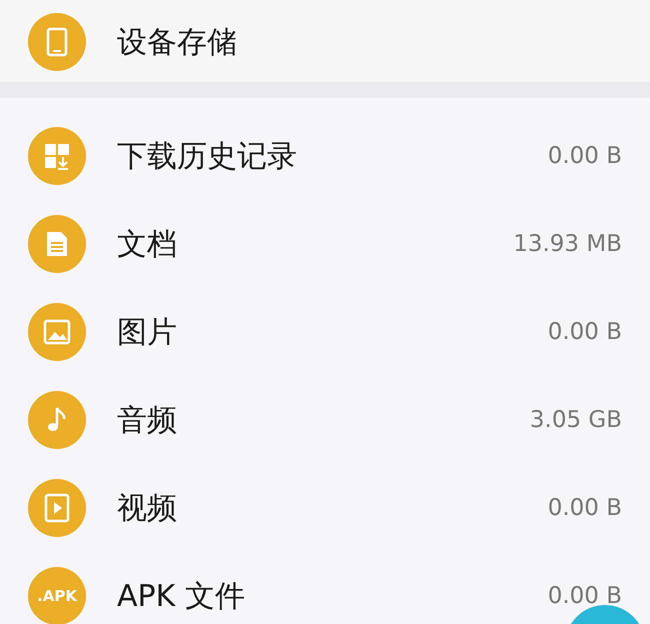 The height and width of the screenshot is (624, 650). What do you see at coordinates (147, 333) in the screenshot?
I see `category-label: 图片` at bounding box center [147, 333].